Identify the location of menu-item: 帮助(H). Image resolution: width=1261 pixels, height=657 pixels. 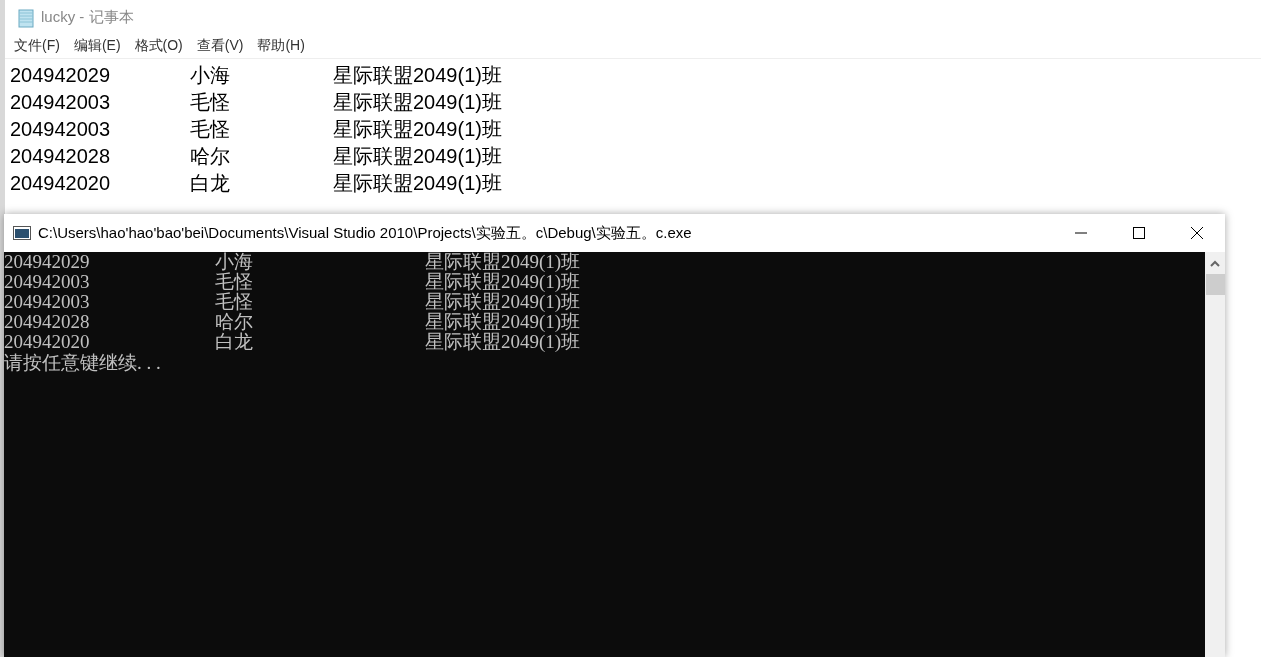
(281, 47).